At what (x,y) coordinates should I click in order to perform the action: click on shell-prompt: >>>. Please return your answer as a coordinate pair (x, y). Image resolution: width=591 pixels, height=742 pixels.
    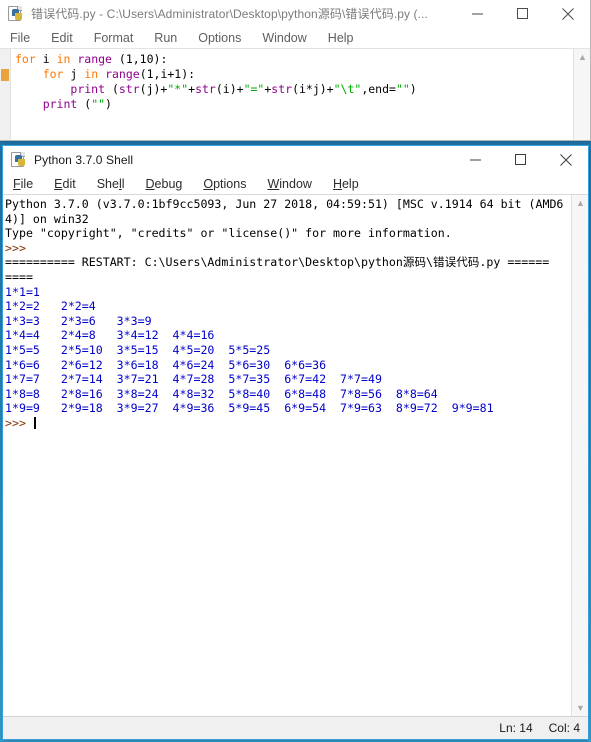
    Looking at the image, I should click on (19, 422).